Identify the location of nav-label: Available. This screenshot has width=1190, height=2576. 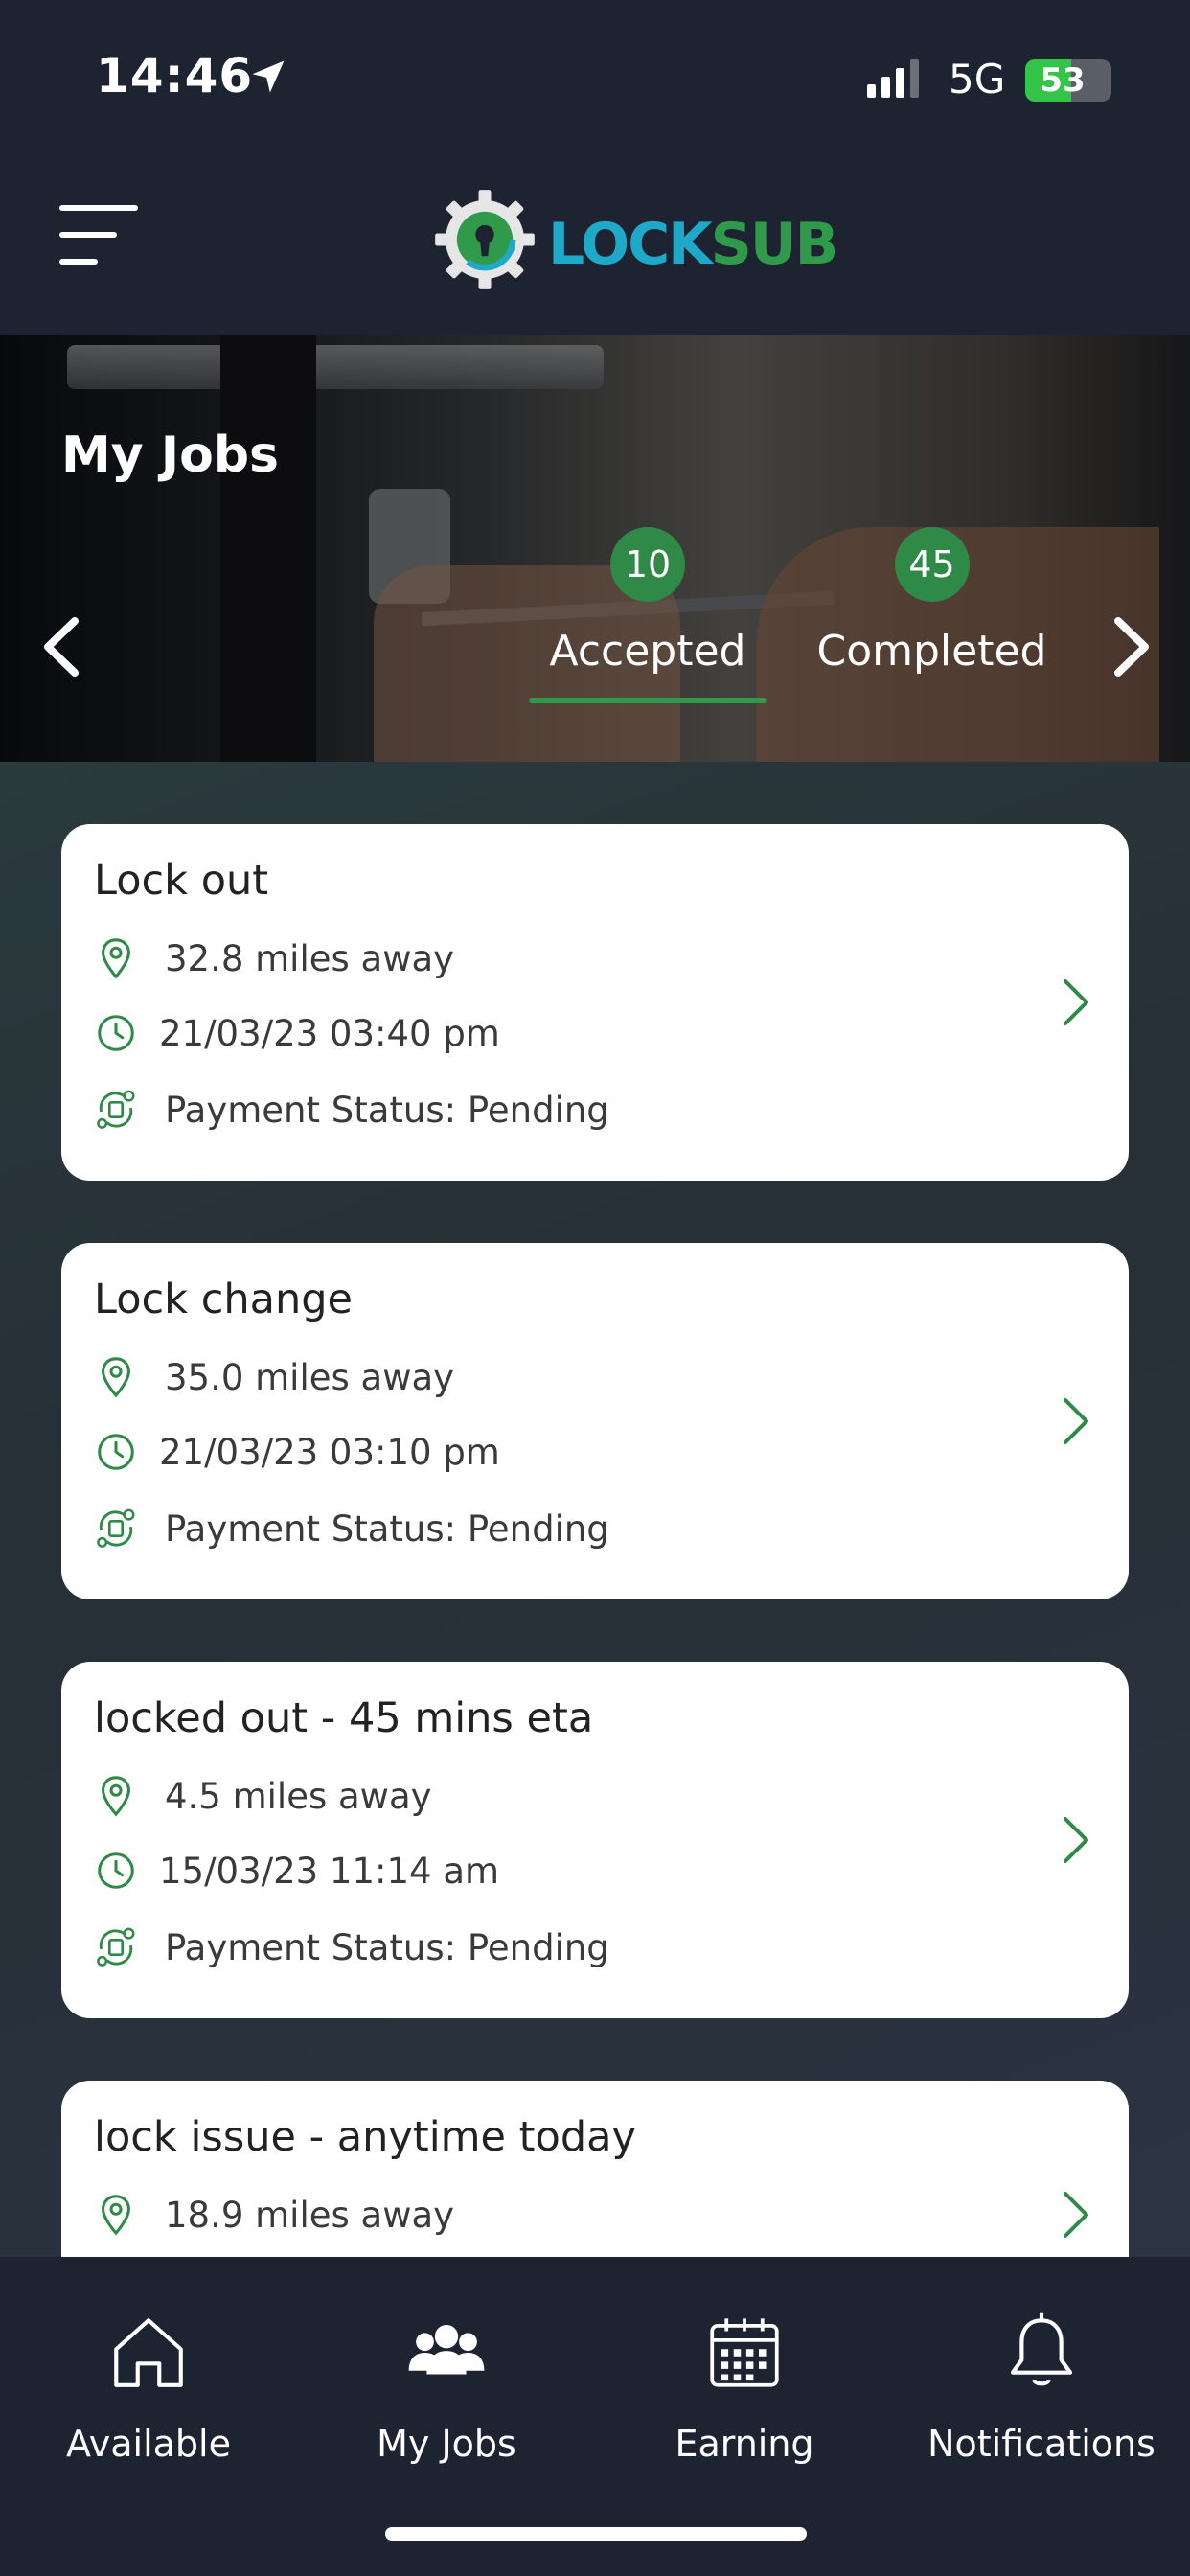
(148, 2444).